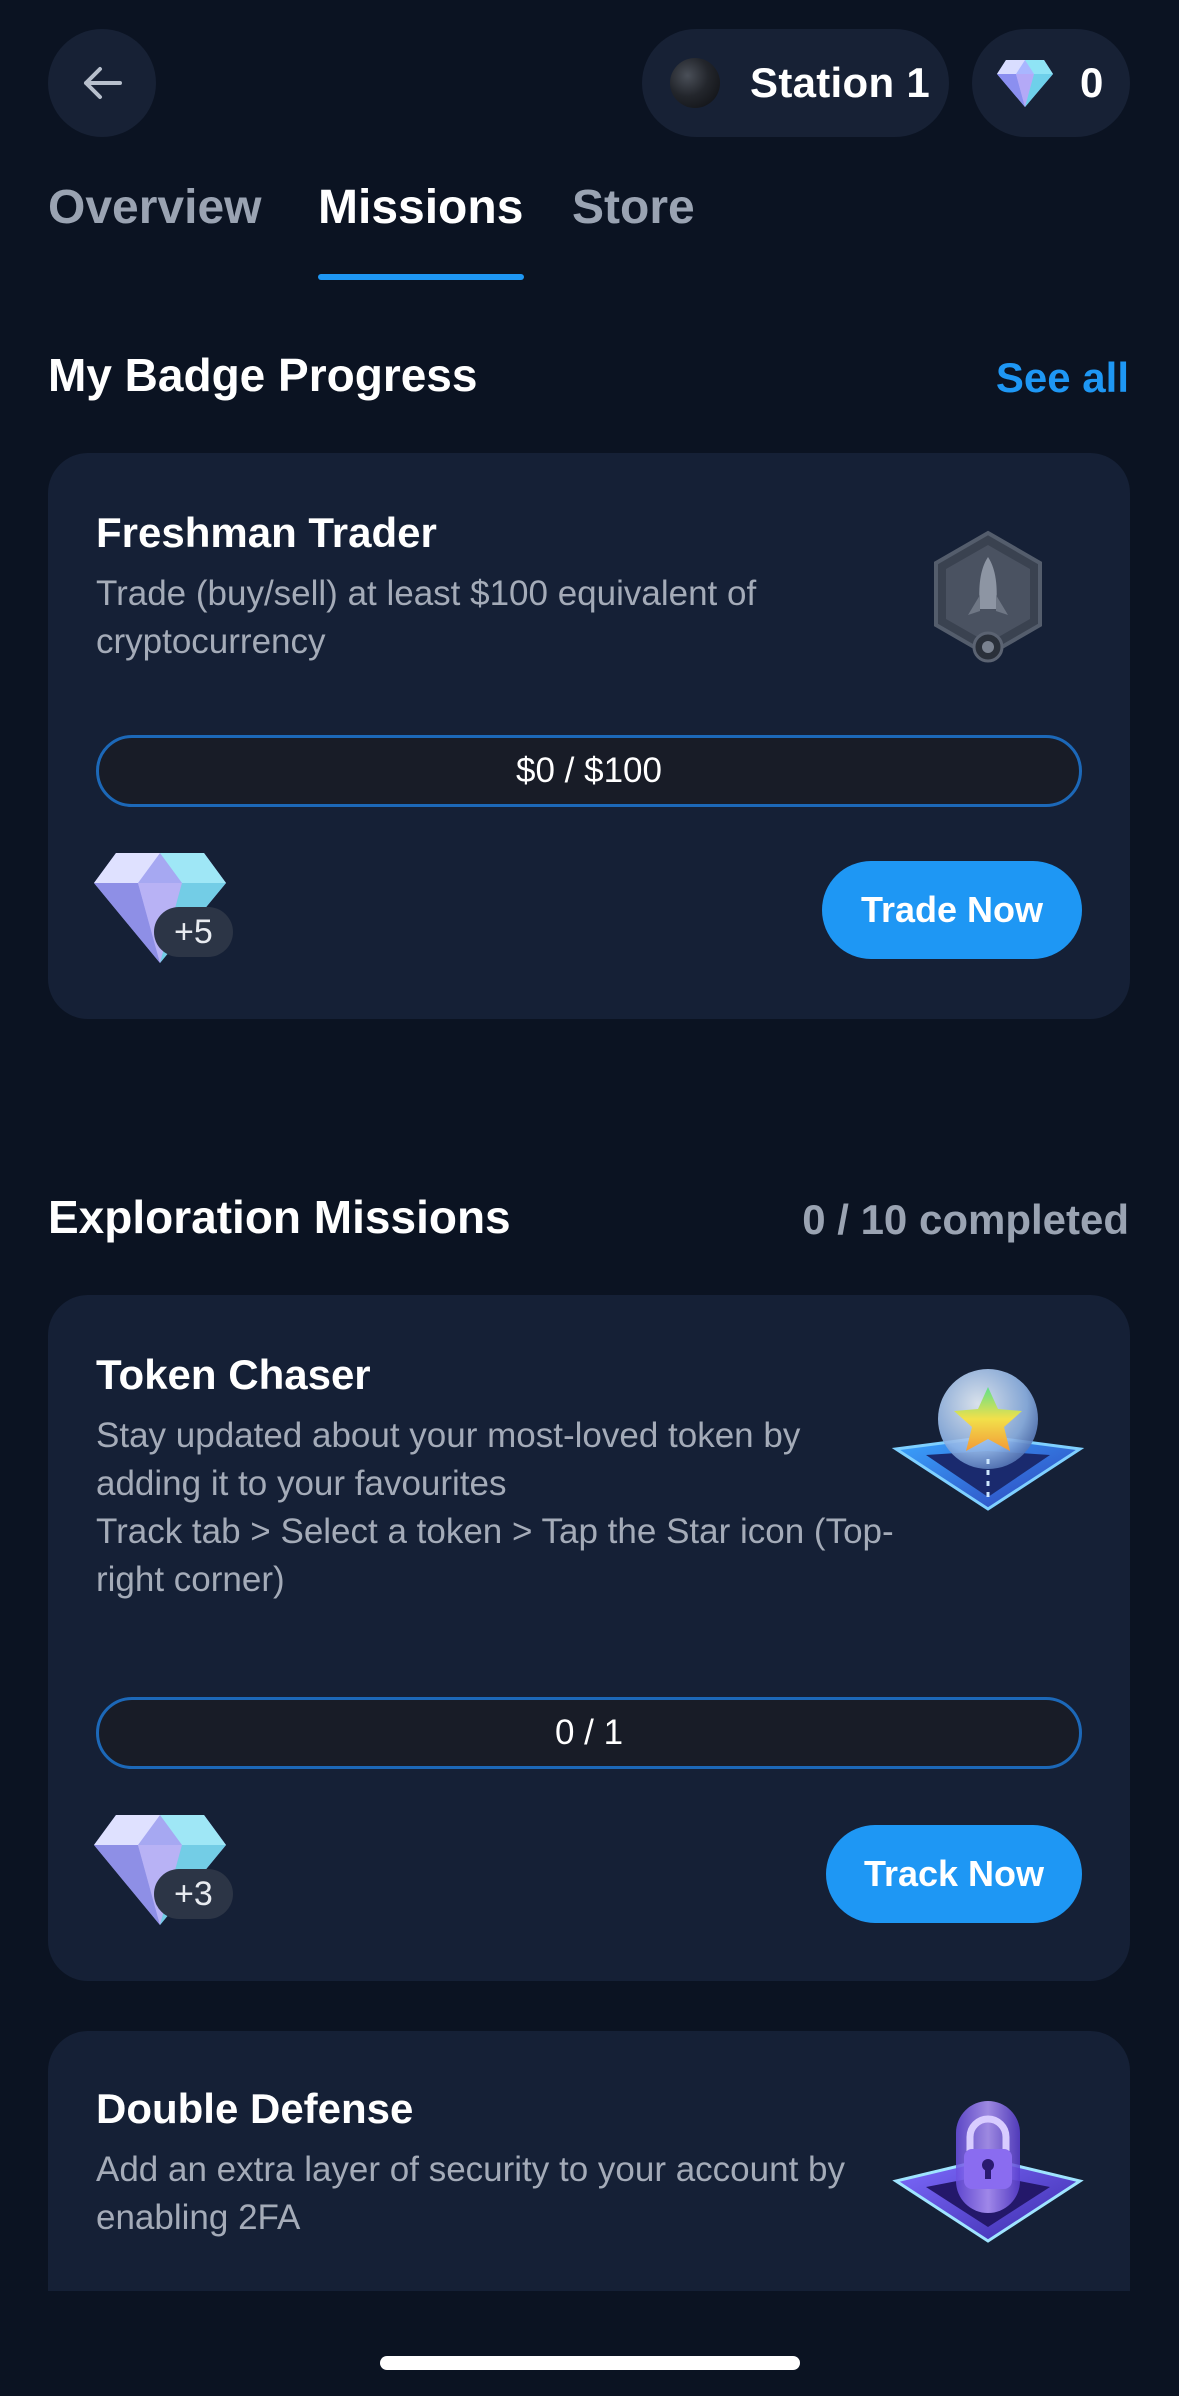 The image size is (1179, 2396). I want to click on station-name: Station 1, so click(840, 82).